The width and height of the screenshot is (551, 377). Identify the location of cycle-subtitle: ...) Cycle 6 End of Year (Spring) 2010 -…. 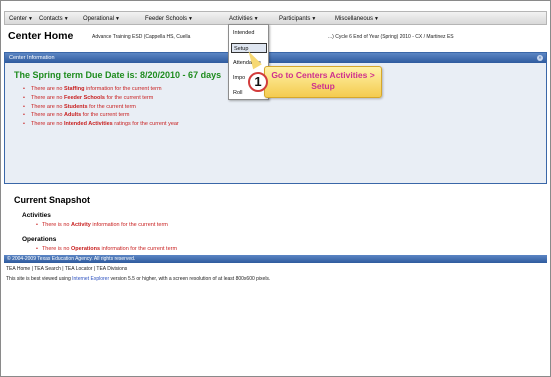
(391, 37).